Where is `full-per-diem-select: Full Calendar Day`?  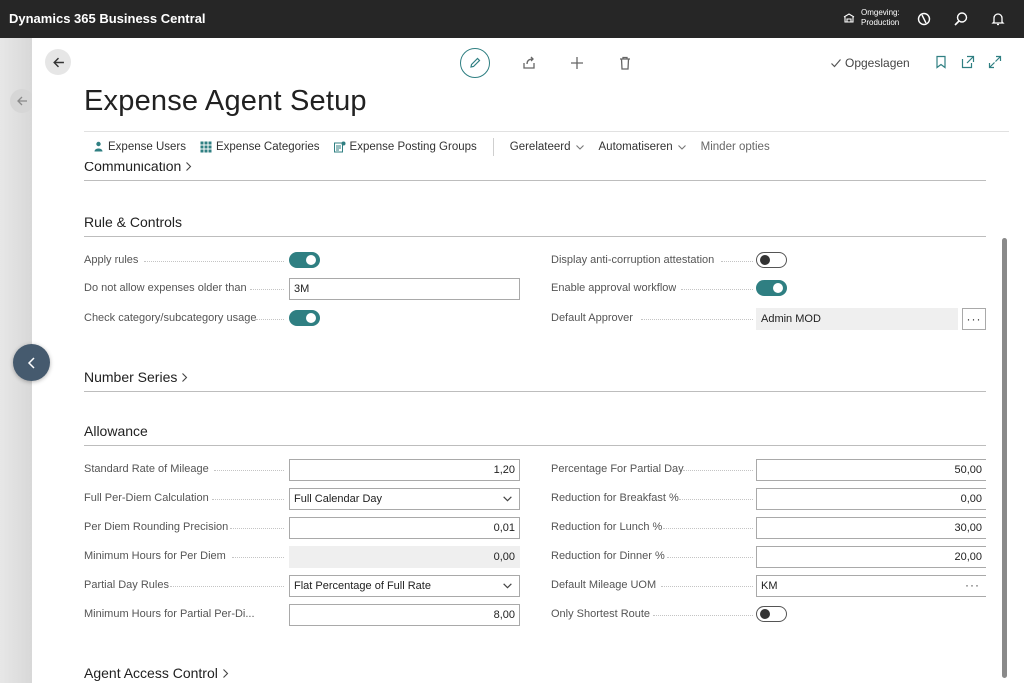 full-per-diem-select: Full Calendar Day is located at coordinates (404, 499).